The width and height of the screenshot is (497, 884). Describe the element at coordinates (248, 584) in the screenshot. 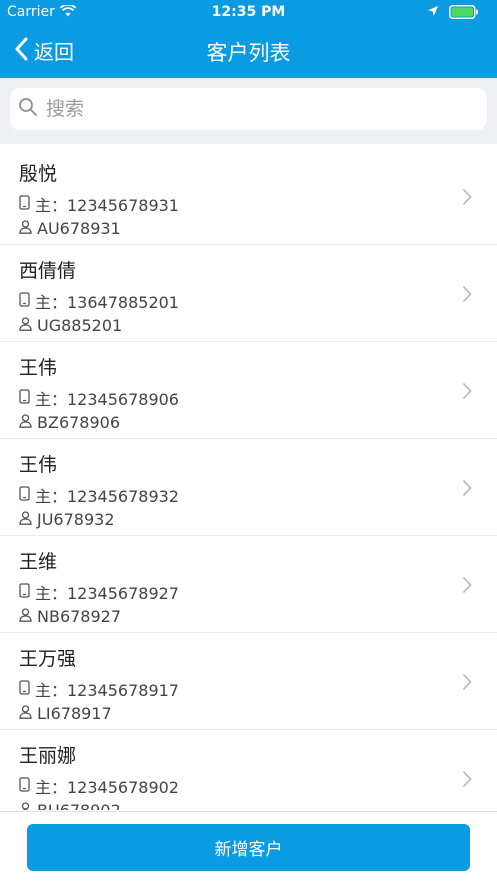

I see `customer-row: 王维 主：12345678927 NB678927` at that location.